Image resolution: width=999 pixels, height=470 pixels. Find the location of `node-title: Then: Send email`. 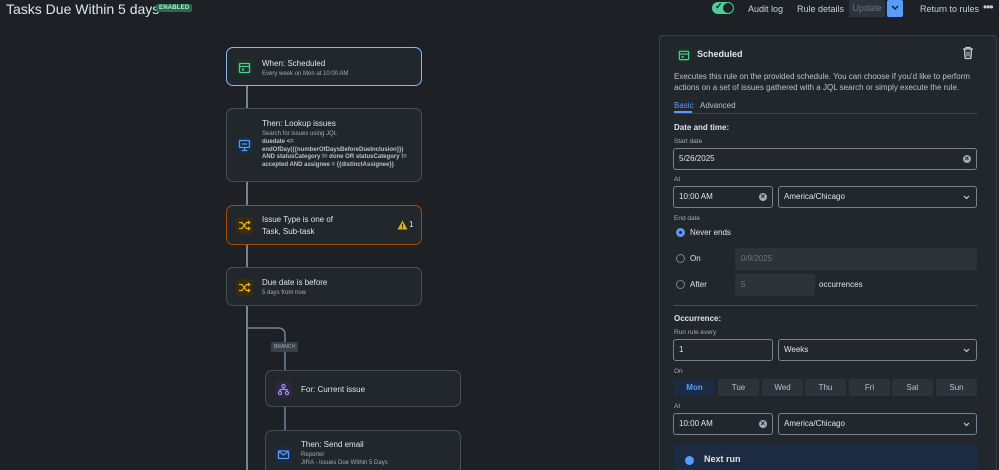

node-title: Then: Send email is located at coordinates (332, 444).